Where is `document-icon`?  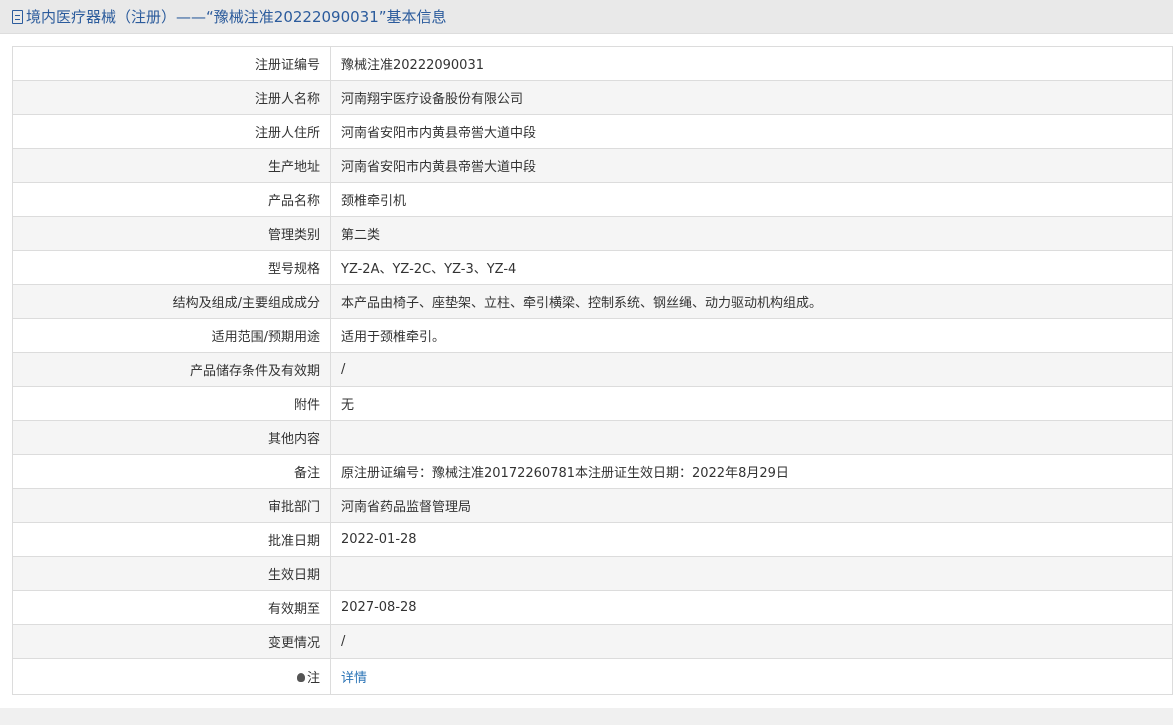
document-icon is located at coordinates (17, 16).